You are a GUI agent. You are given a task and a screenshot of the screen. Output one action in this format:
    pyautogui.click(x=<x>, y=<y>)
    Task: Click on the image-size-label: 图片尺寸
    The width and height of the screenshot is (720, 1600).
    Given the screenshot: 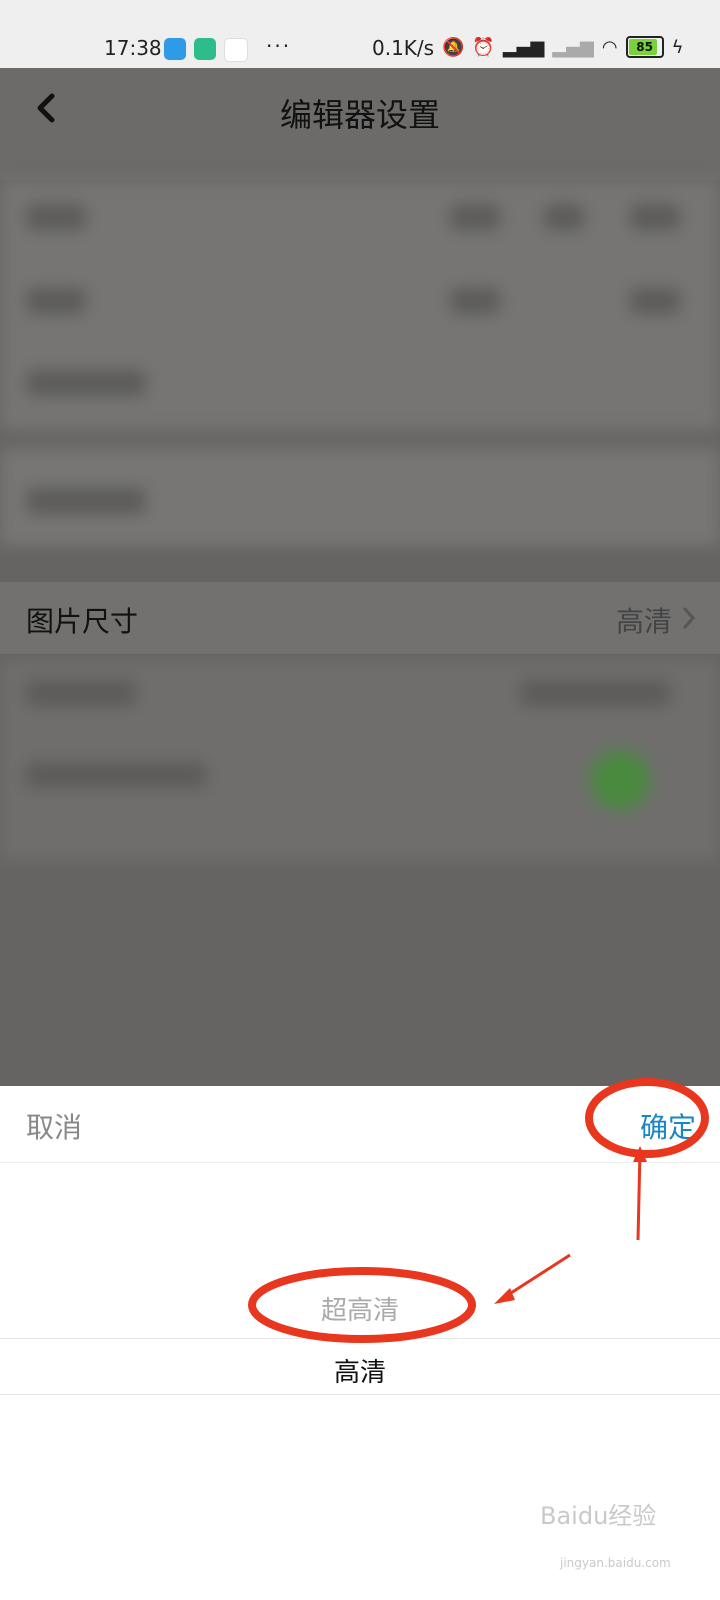 What is the action you would take?
    pyautogui.click(x=82, y=621)
    